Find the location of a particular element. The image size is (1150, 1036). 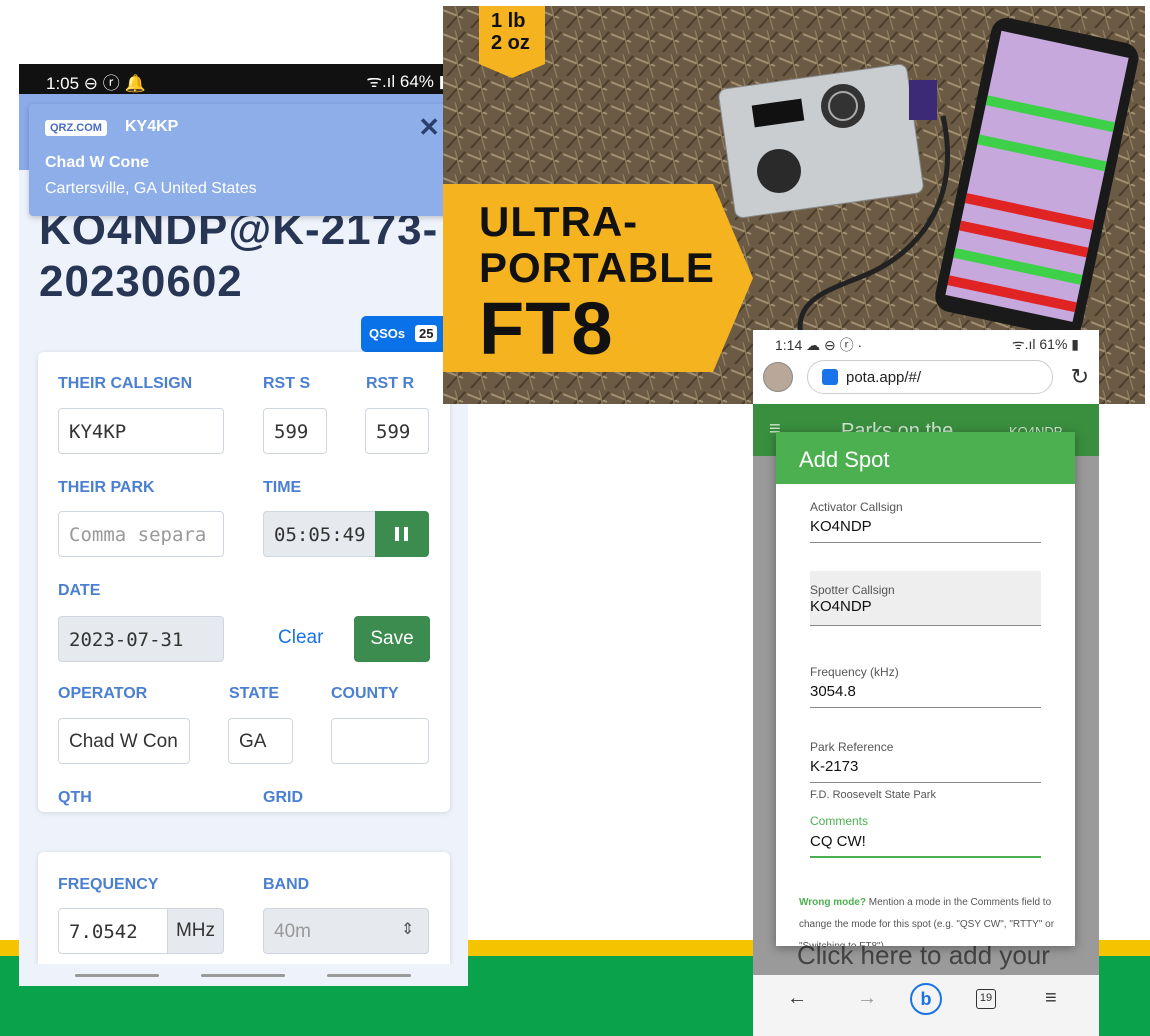

reload-icon: ↻ is located at coordinates (1080, 377).